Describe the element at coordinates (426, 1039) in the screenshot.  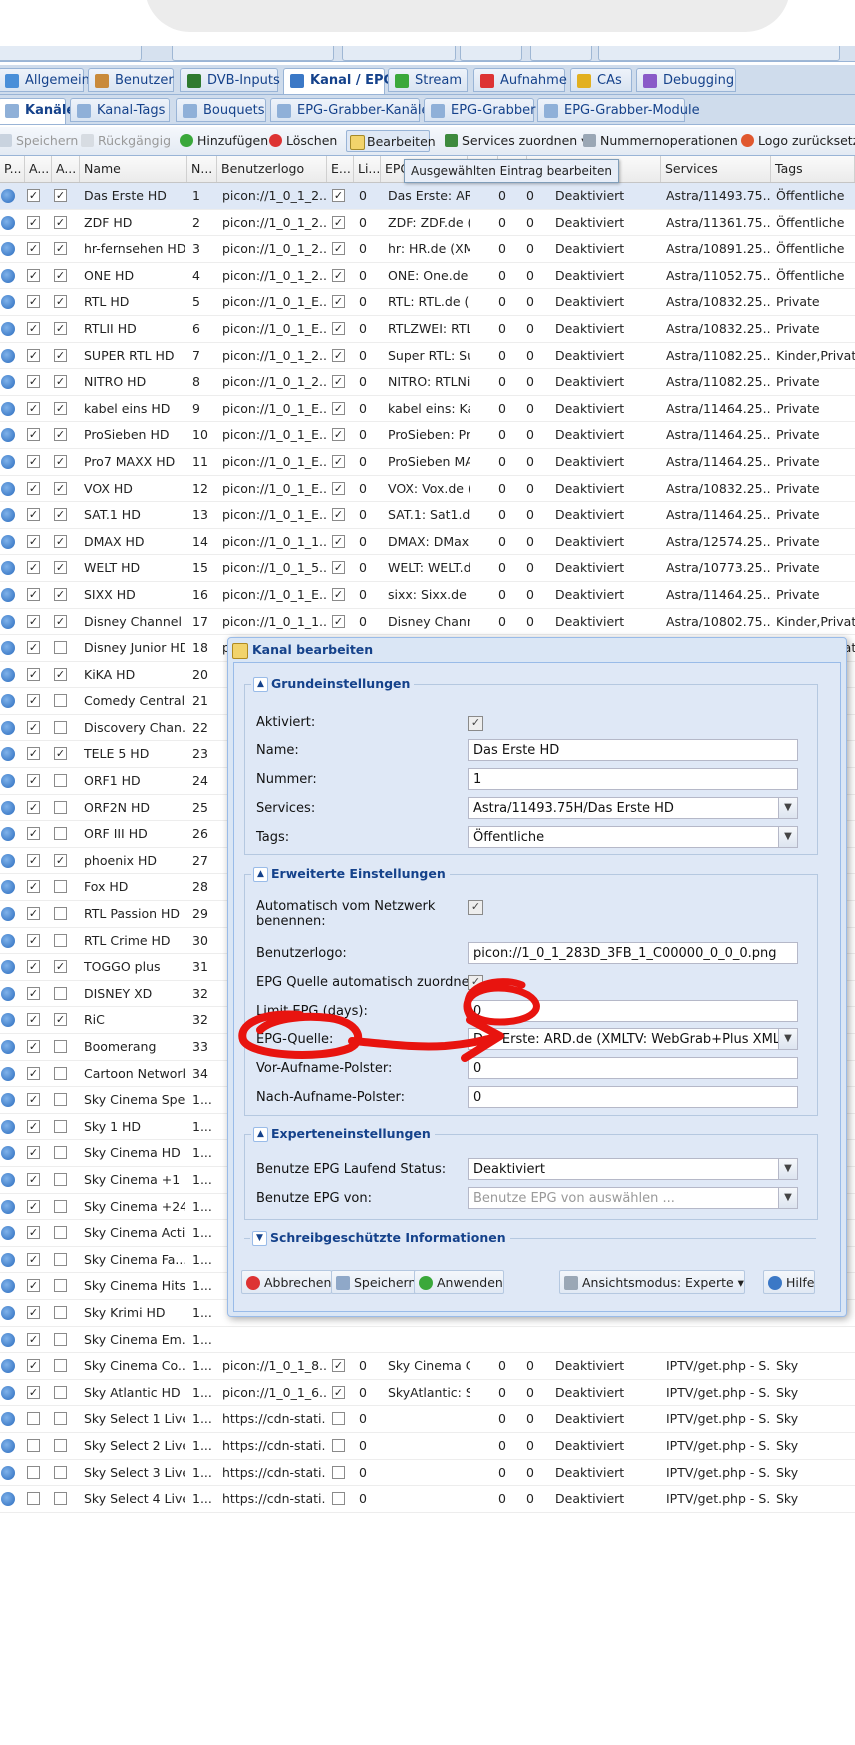
I see `annotation-arrow` at that location.